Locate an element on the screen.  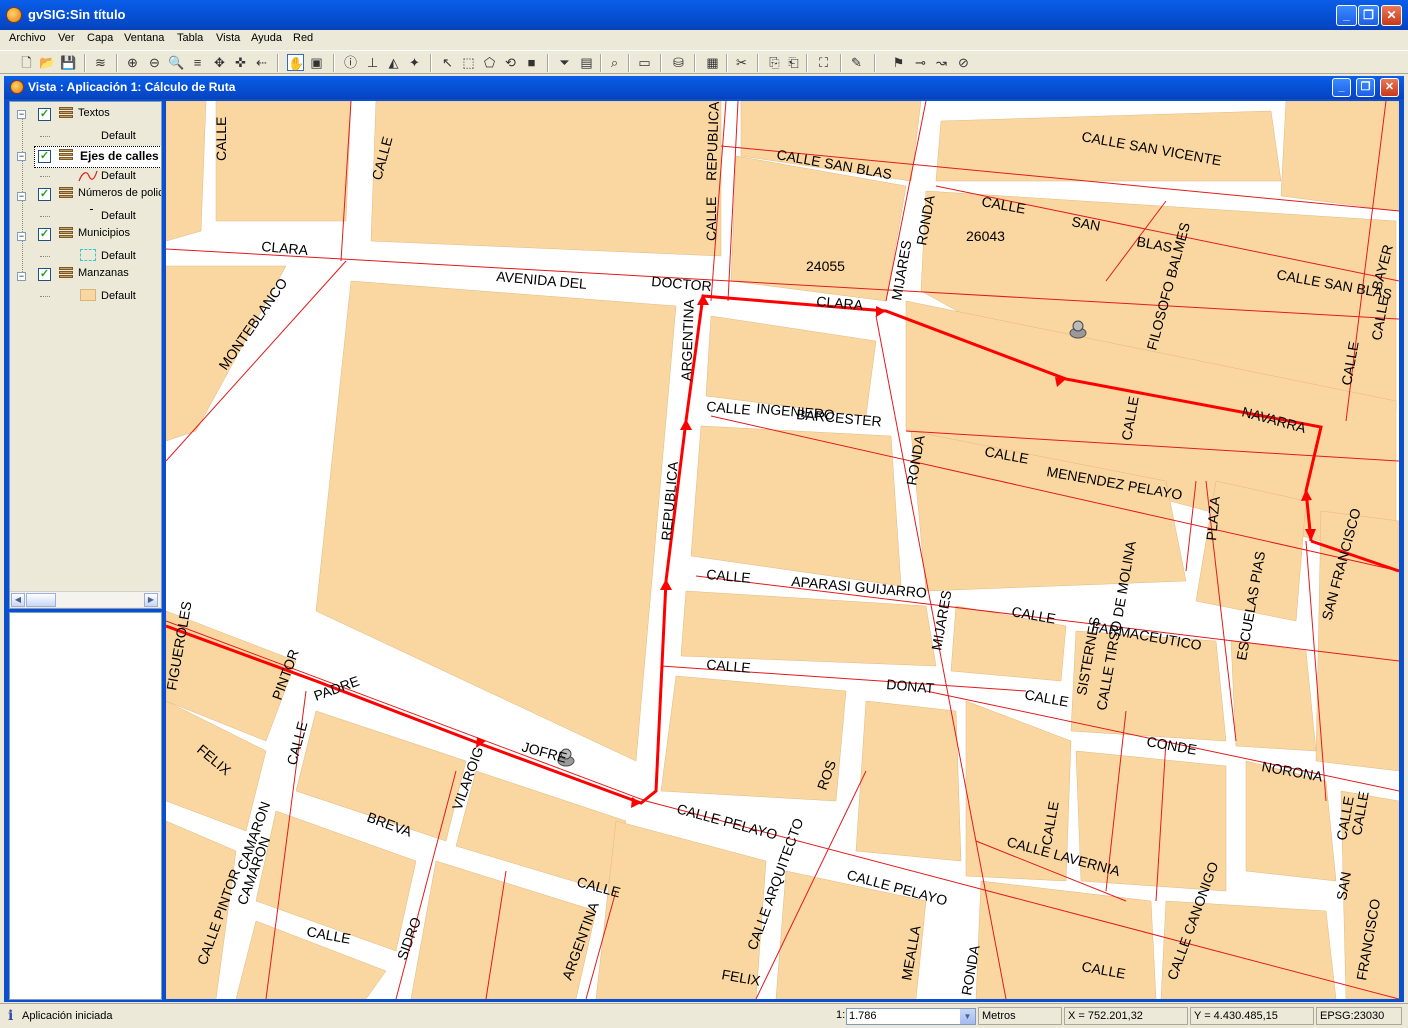
toc-check-textos: ✓ is located at coordinates (44, 114).